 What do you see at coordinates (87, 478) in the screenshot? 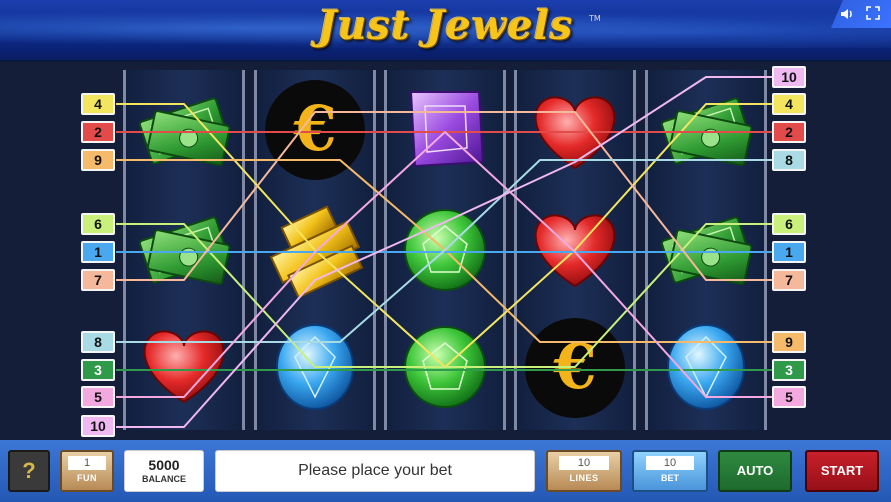
I see `fun-label: FUN` at bounding box center [87, 478].